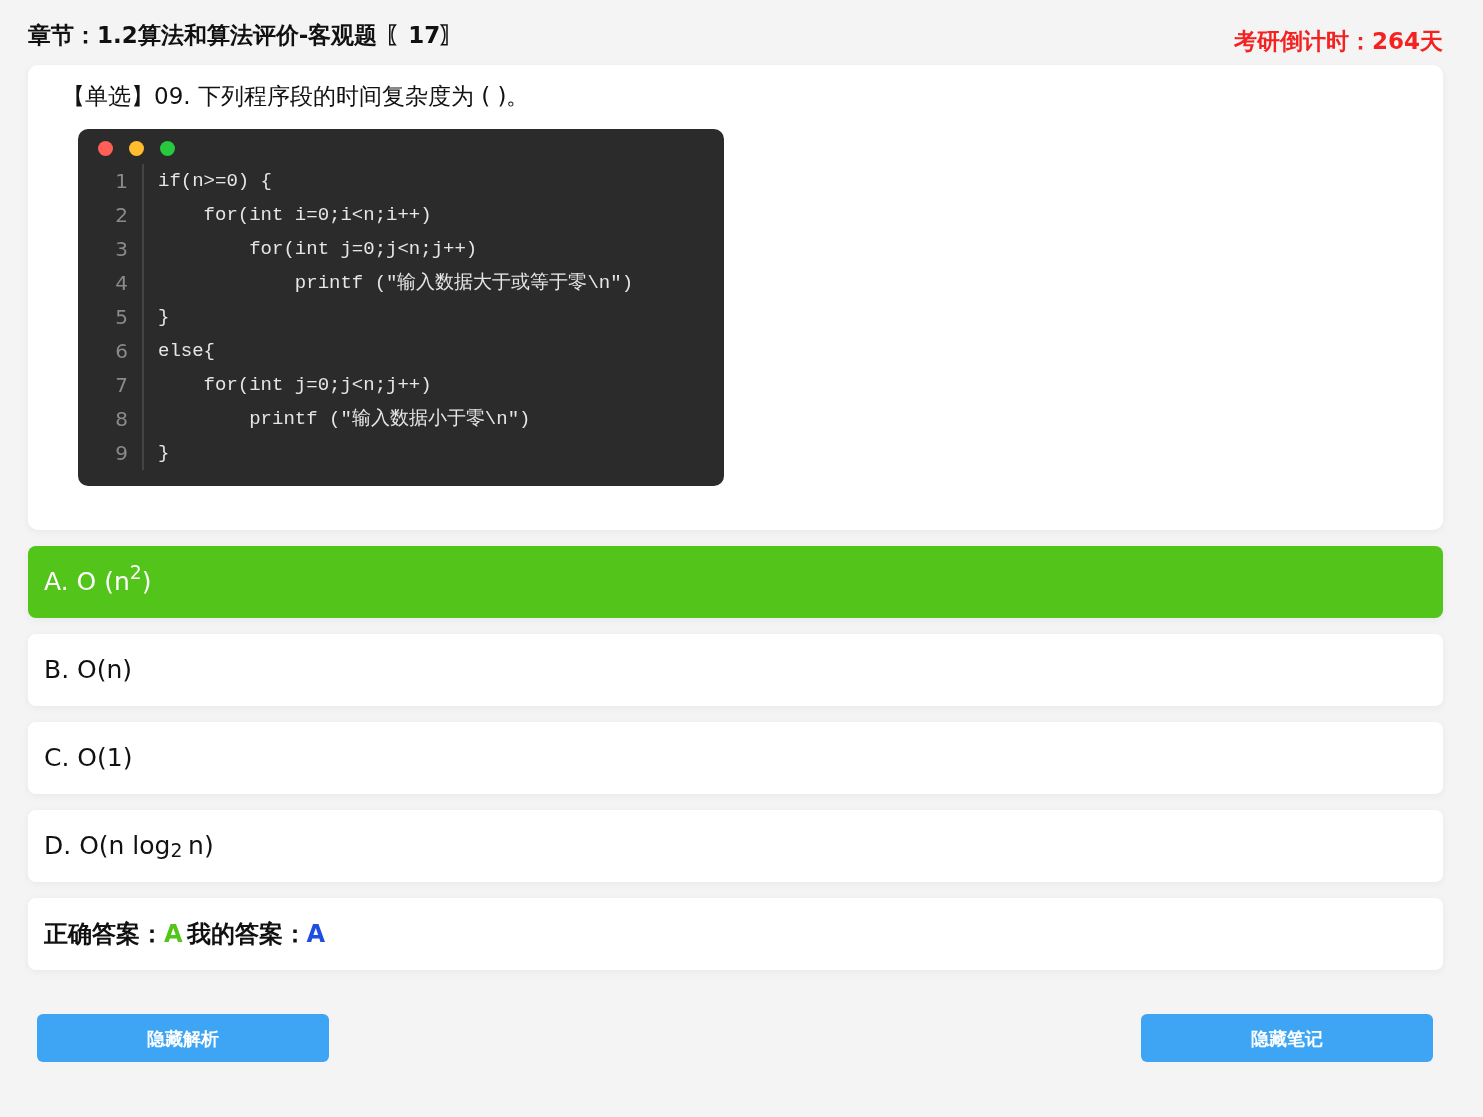 This screenshot has height=1117, width=1483. What do you see at coordinates (121, 249) in the screenshot?
I see `line-number: 3` at bounding box center [121, 249].